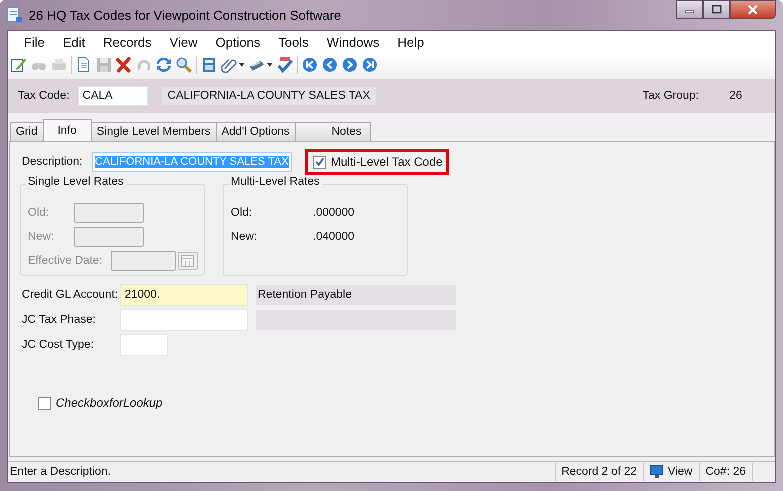  What do you see at coordinates (15, 15) in the screenshot?
I see `app-icon` at bounding box center [15, 15].